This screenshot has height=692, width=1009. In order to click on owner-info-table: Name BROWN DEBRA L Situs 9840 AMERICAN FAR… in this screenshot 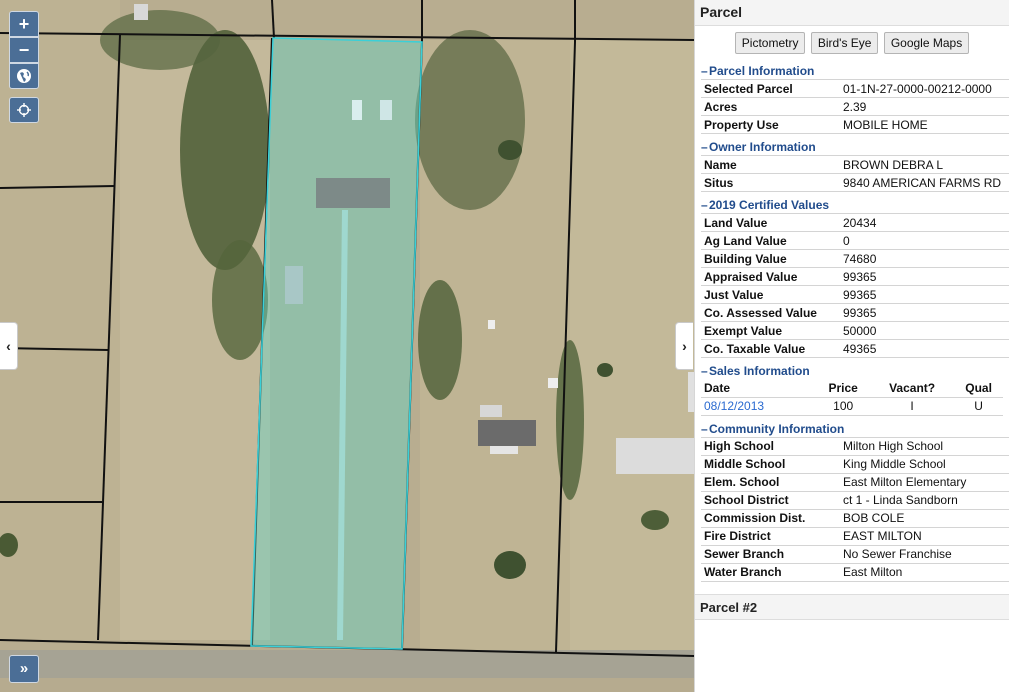, I will do `click(855, 173)`.